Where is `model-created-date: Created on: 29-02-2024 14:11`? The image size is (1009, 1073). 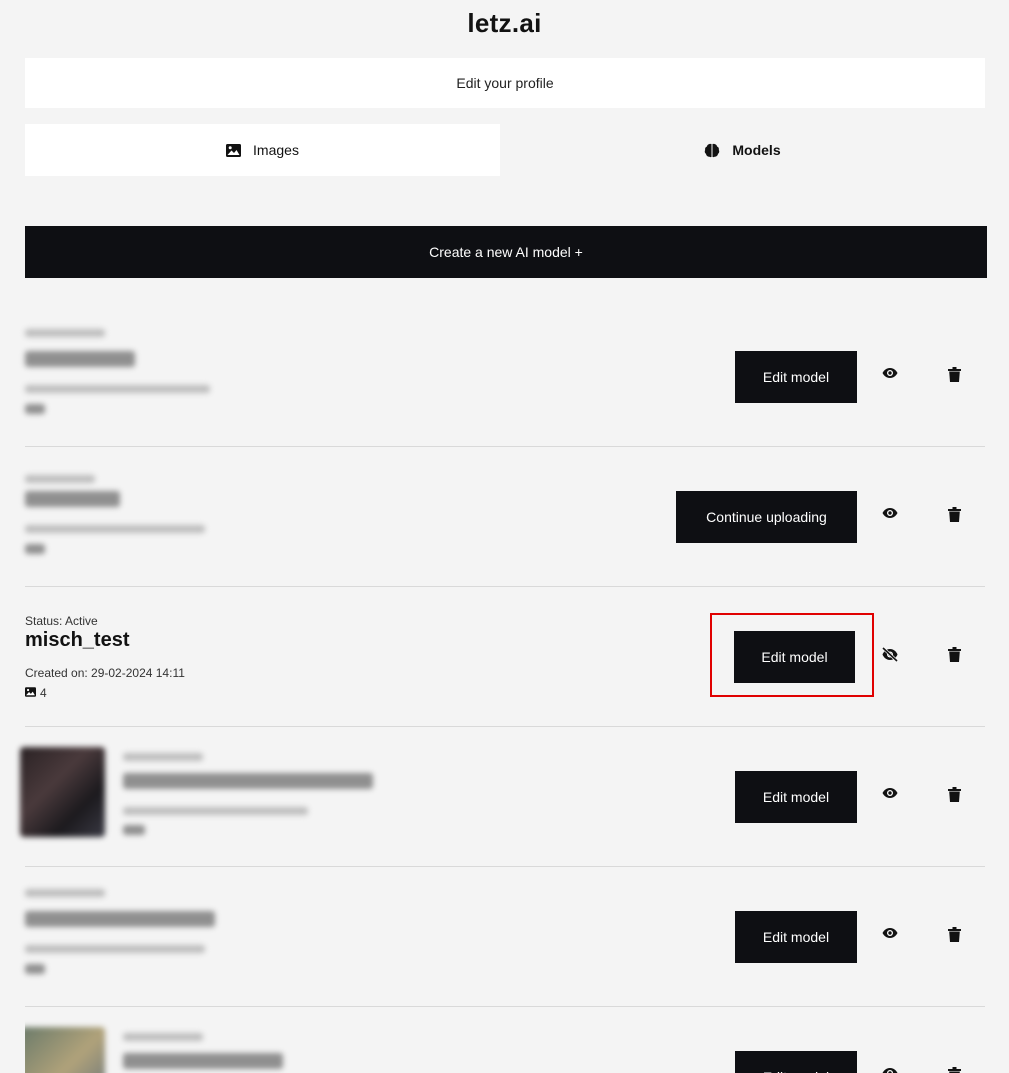
model-created-date: Created on: 29-02-2024 14:11 is located at coordinates (105, 673).